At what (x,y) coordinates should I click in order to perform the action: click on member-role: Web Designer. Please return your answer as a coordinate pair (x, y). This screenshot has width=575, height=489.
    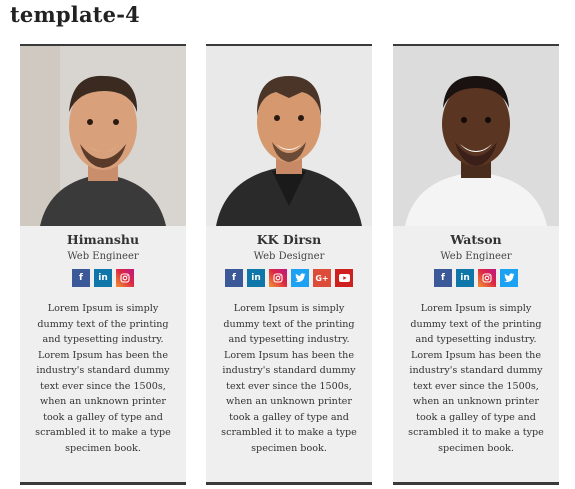
    Looking at the image, I should click on (289, 256).